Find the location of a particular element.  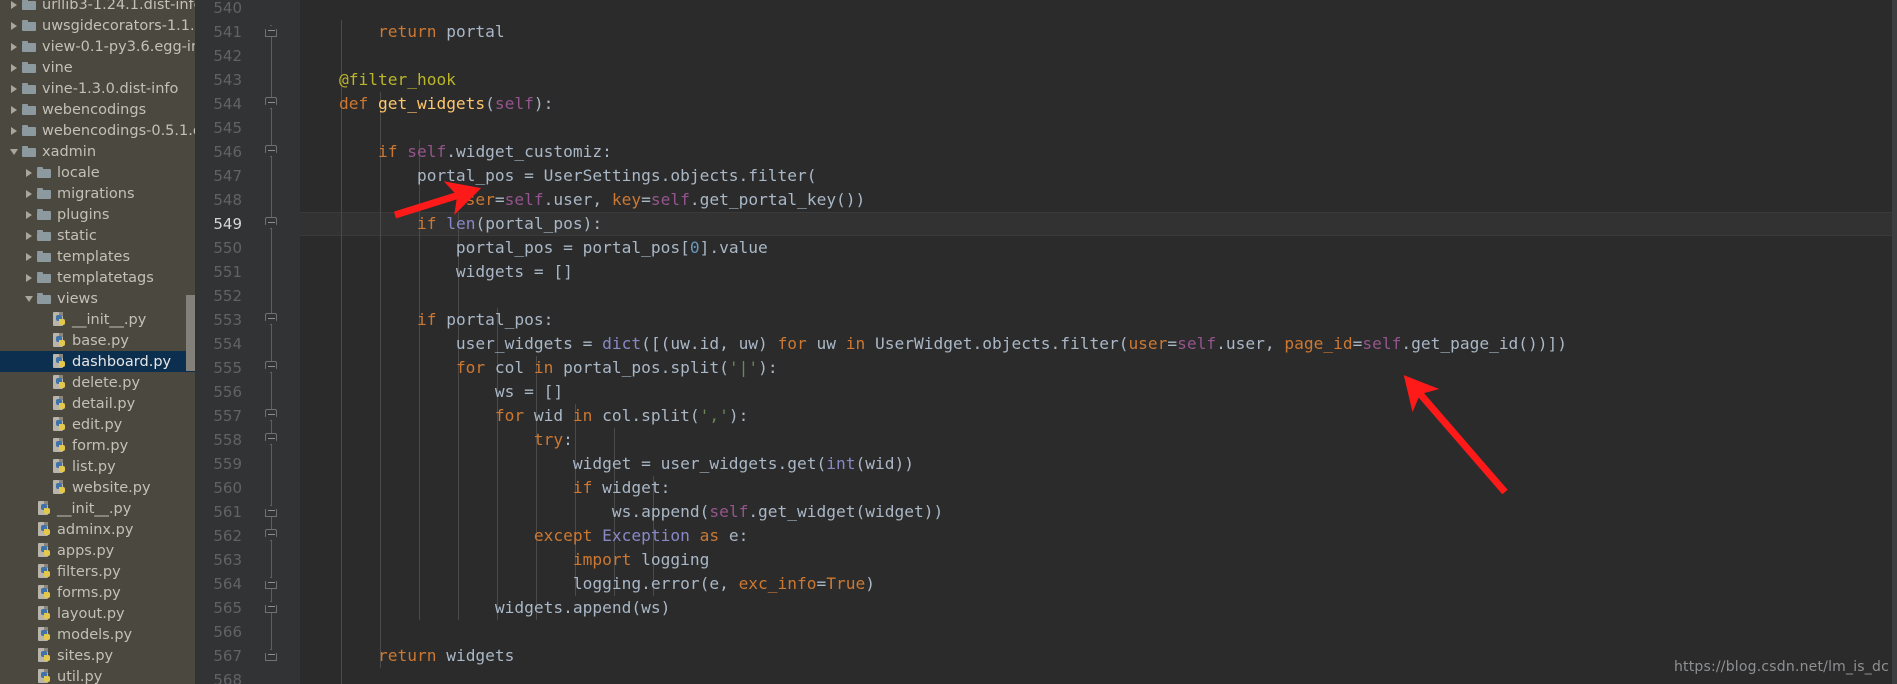

code-line-555: for col in portal_pos.split('|'): is located at coordinates (539, 368).